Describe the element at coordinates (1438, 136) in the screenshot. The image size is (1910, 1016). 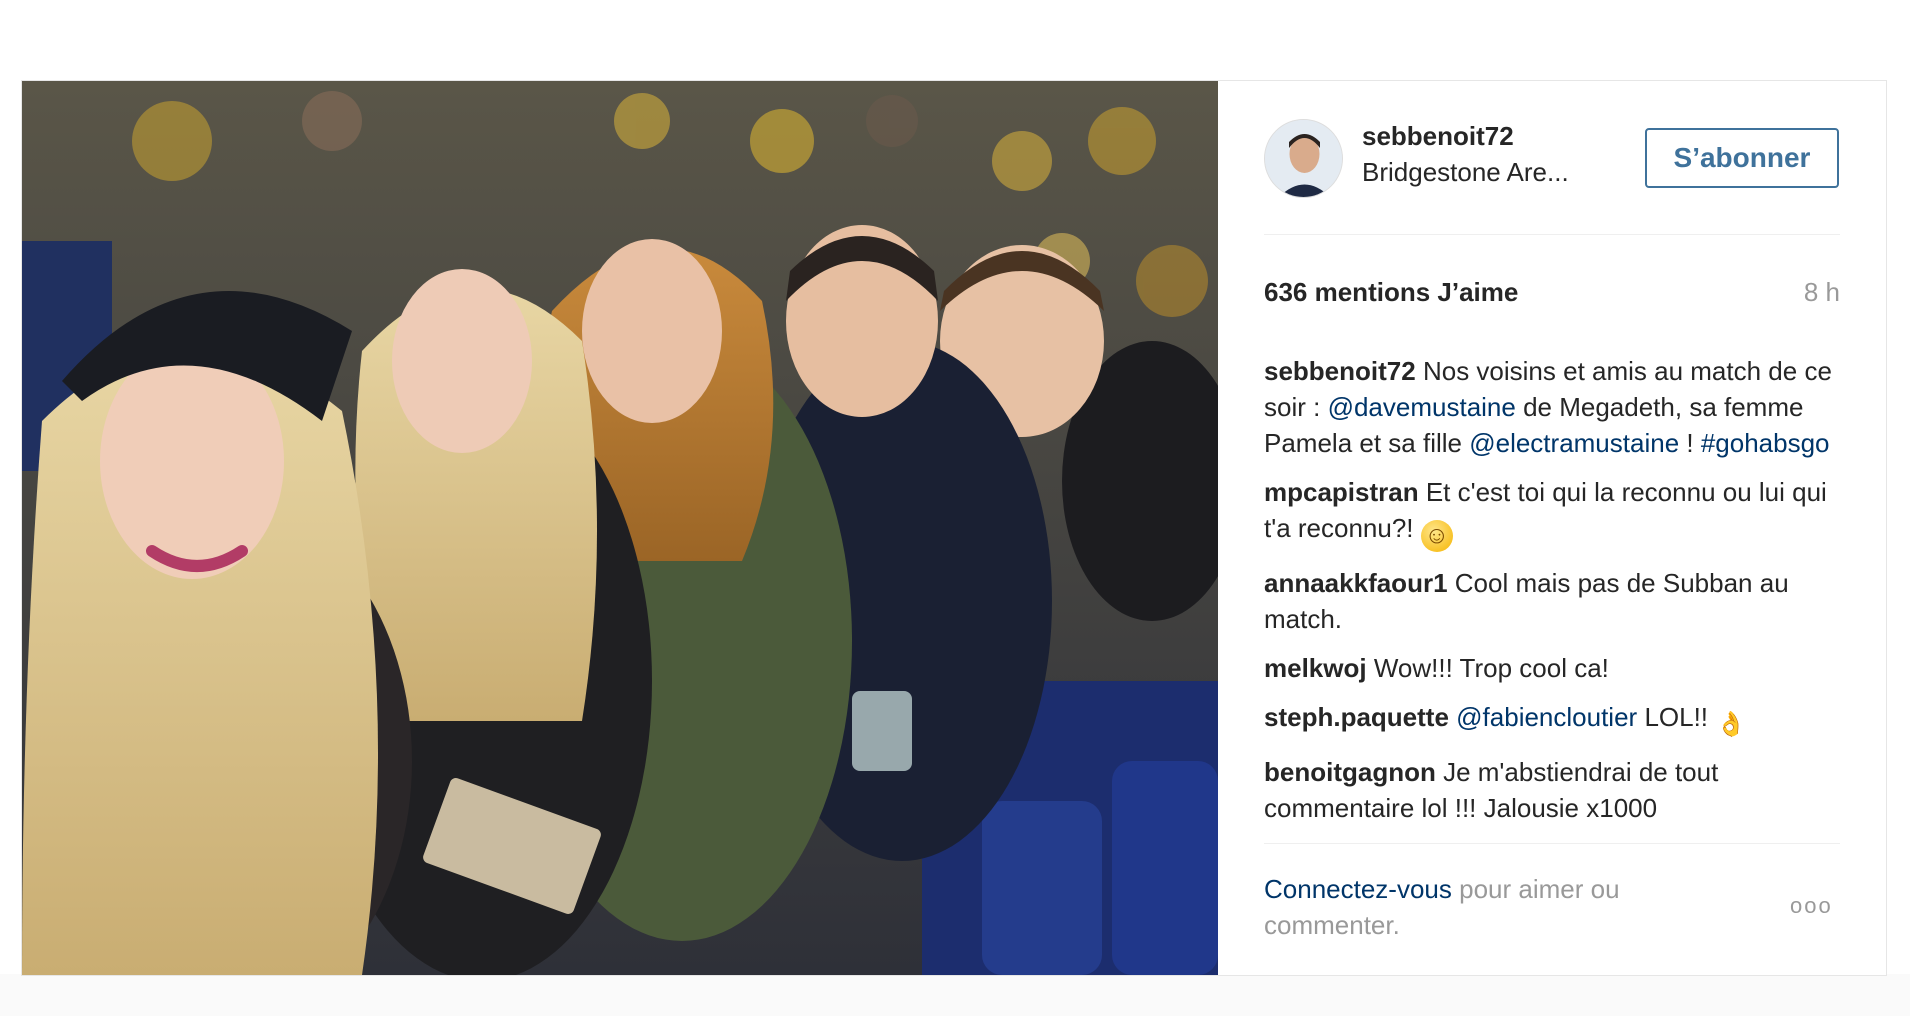
I see `post-username: sebbenoit72` at that location.